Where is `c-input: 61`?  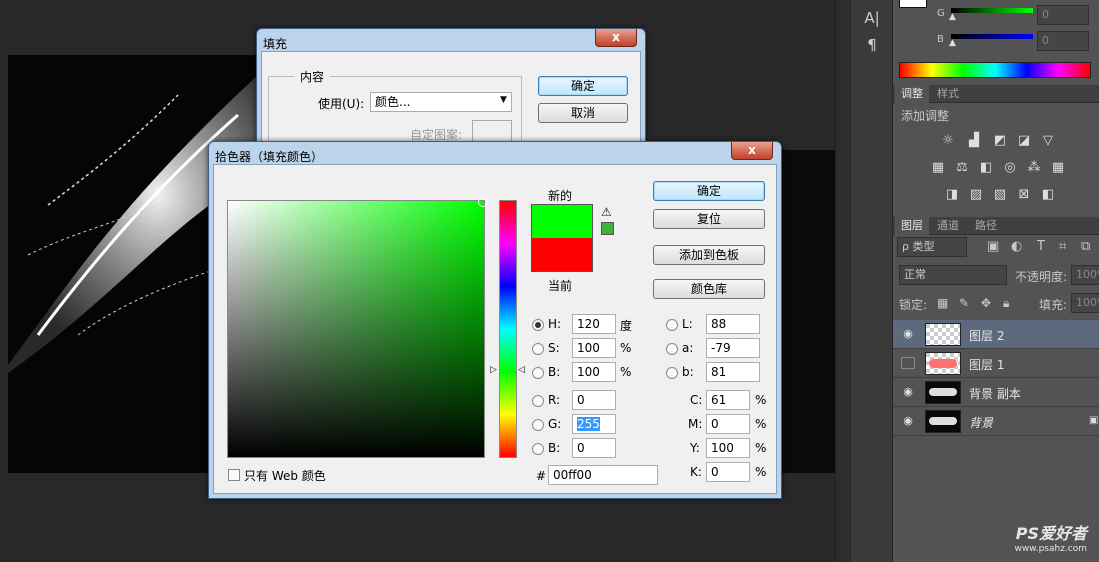
c-input: 61 is located at coordinates (728, 400).